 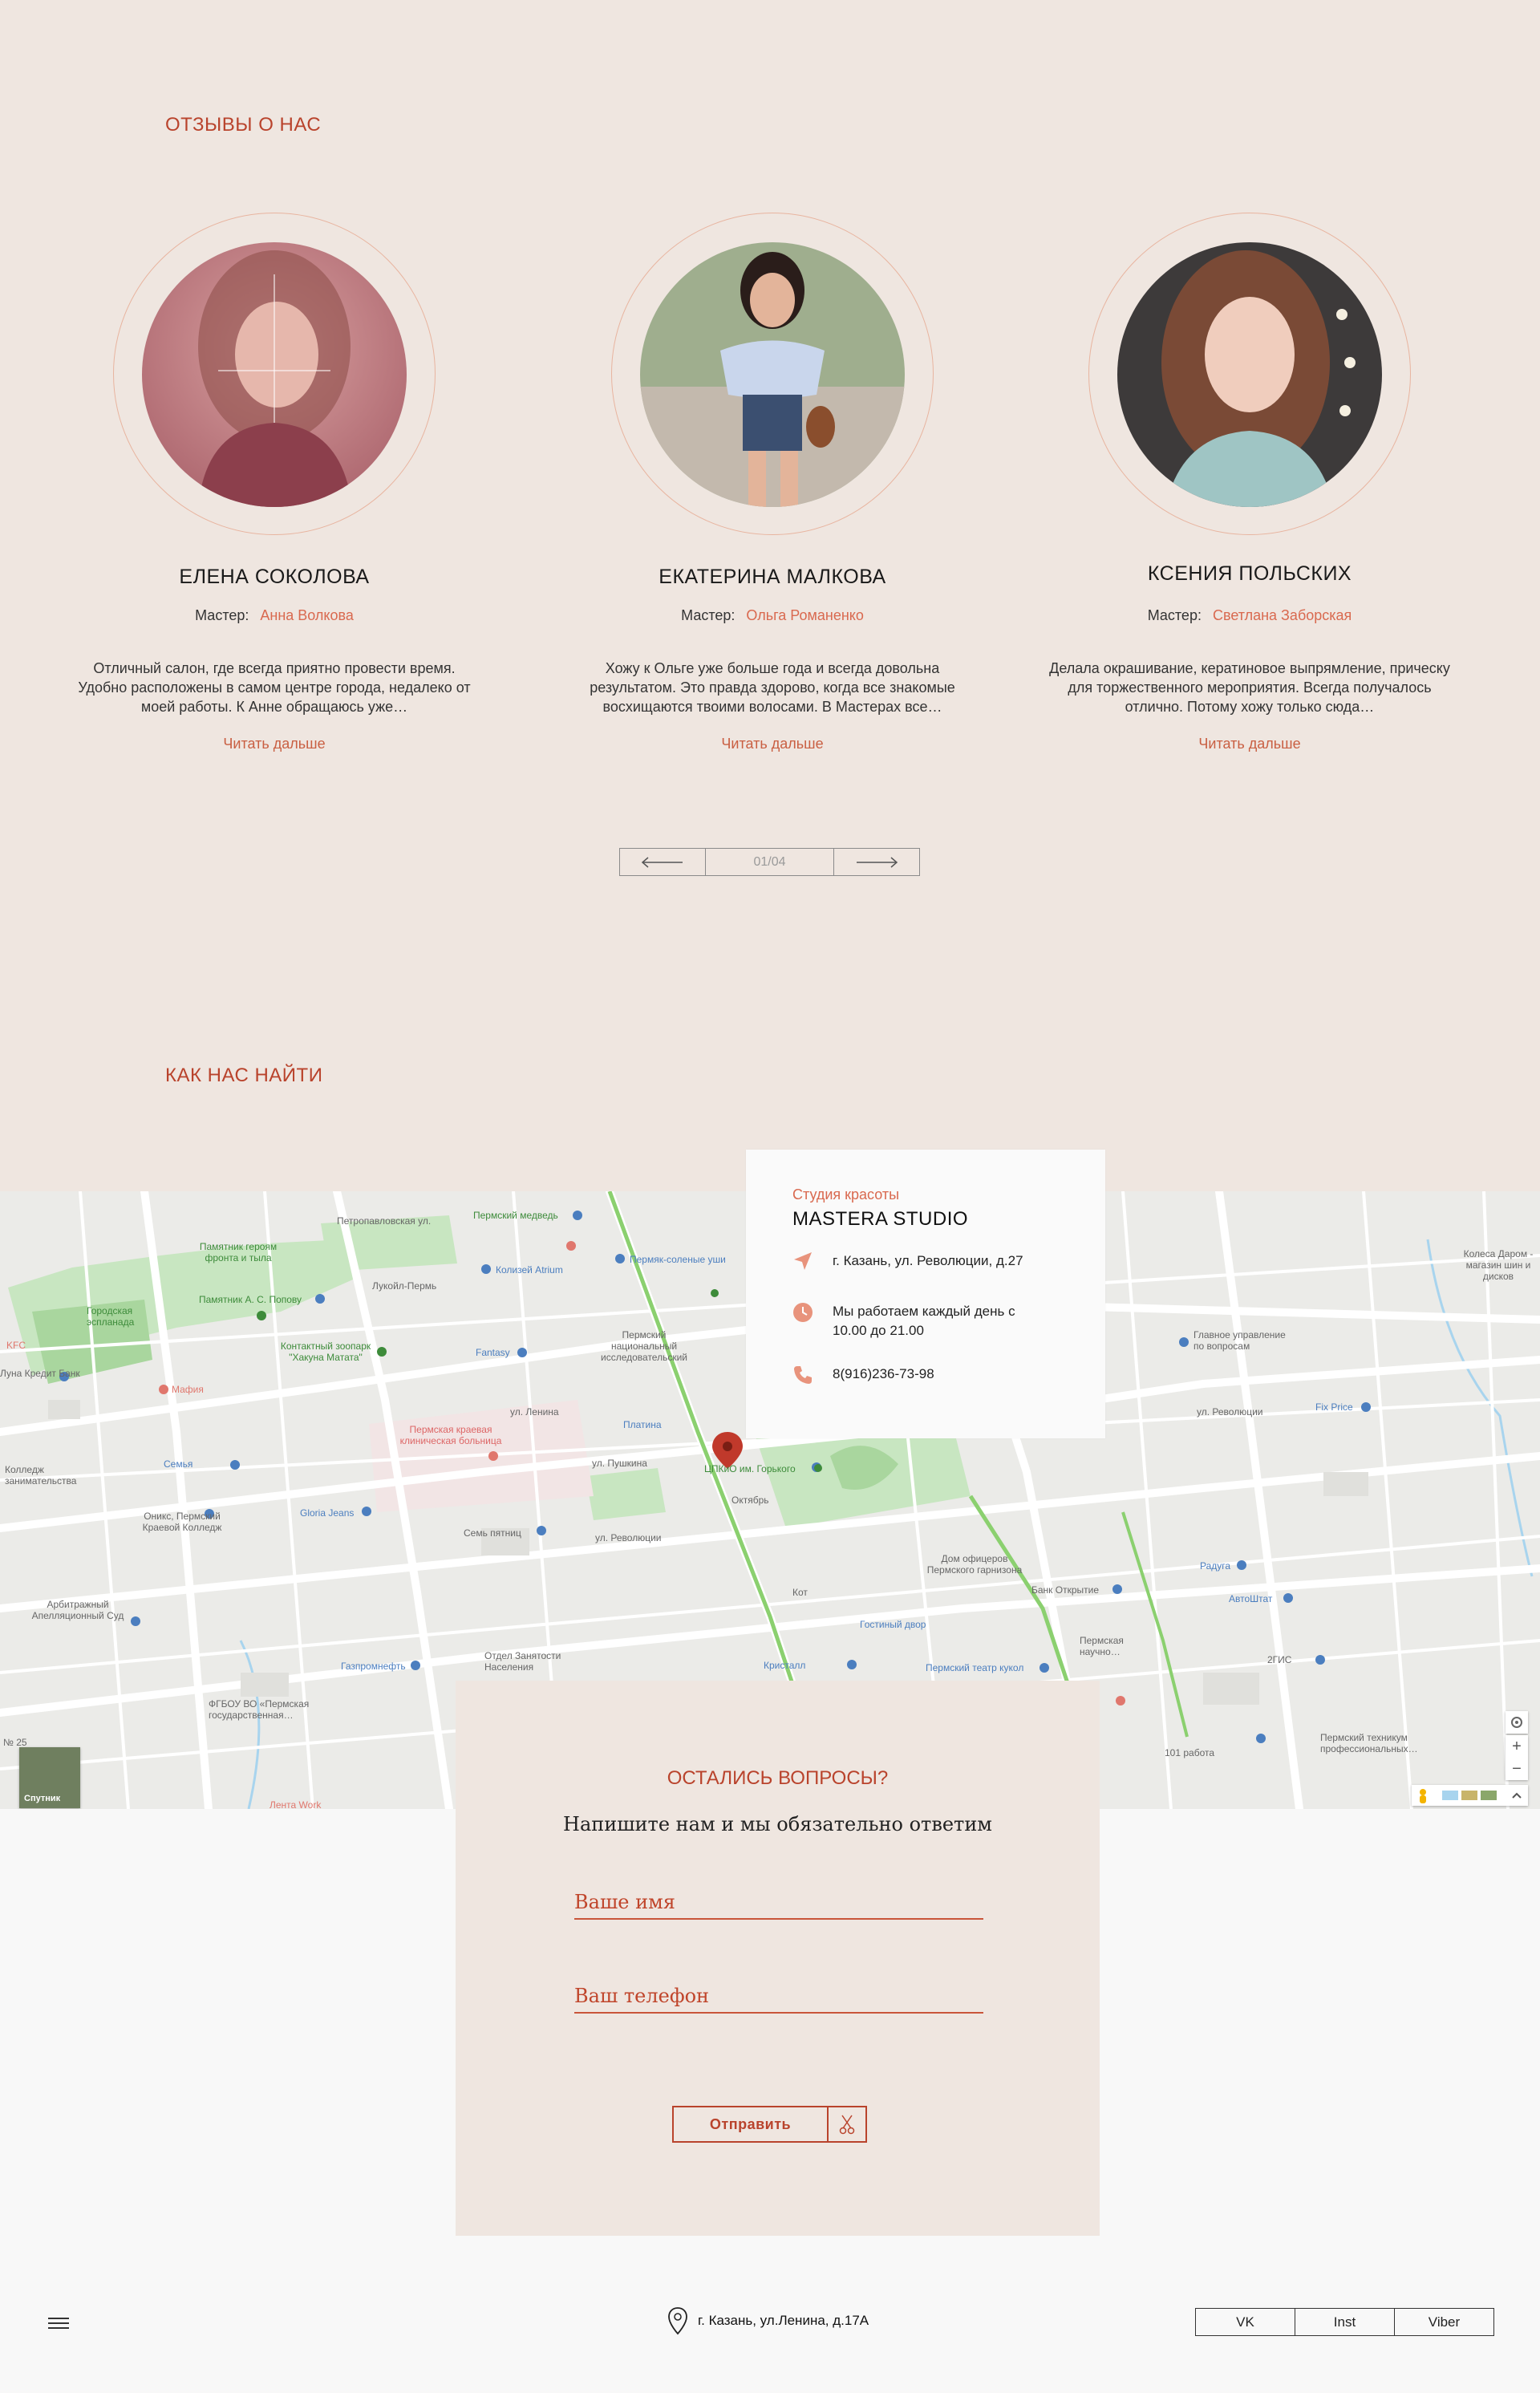 I want to click on next-button, so click(x=877, y=862).